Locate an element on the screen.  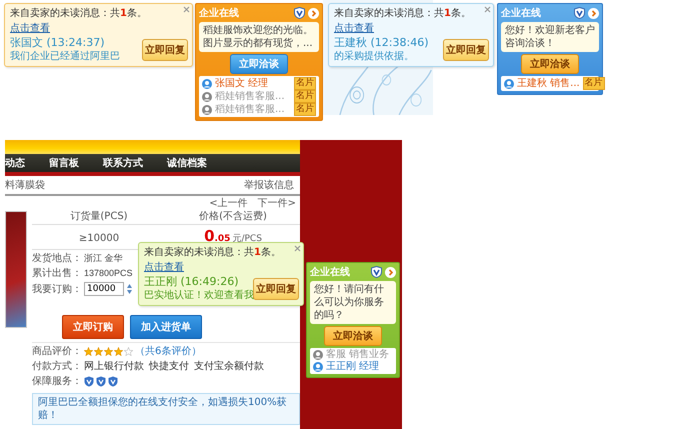
message-preview: 我们企业已经通过阿里巴 is located at coordinates (65, 56).